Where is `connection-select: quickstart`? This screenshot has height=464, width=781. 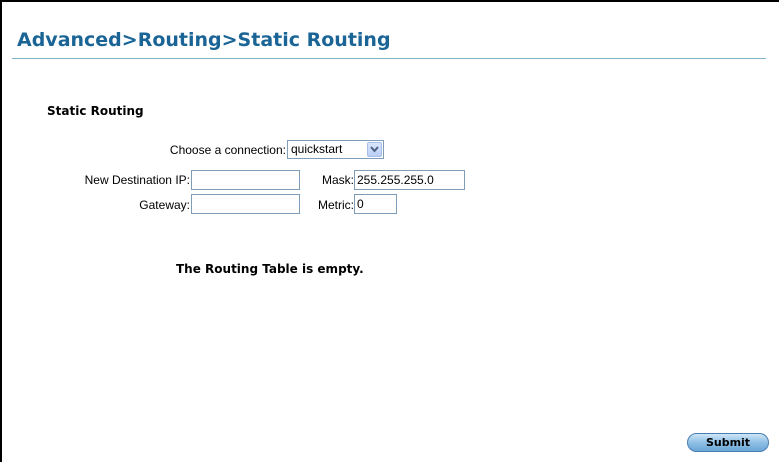 connection-select: quickstart is located at coordinates (335, 149).